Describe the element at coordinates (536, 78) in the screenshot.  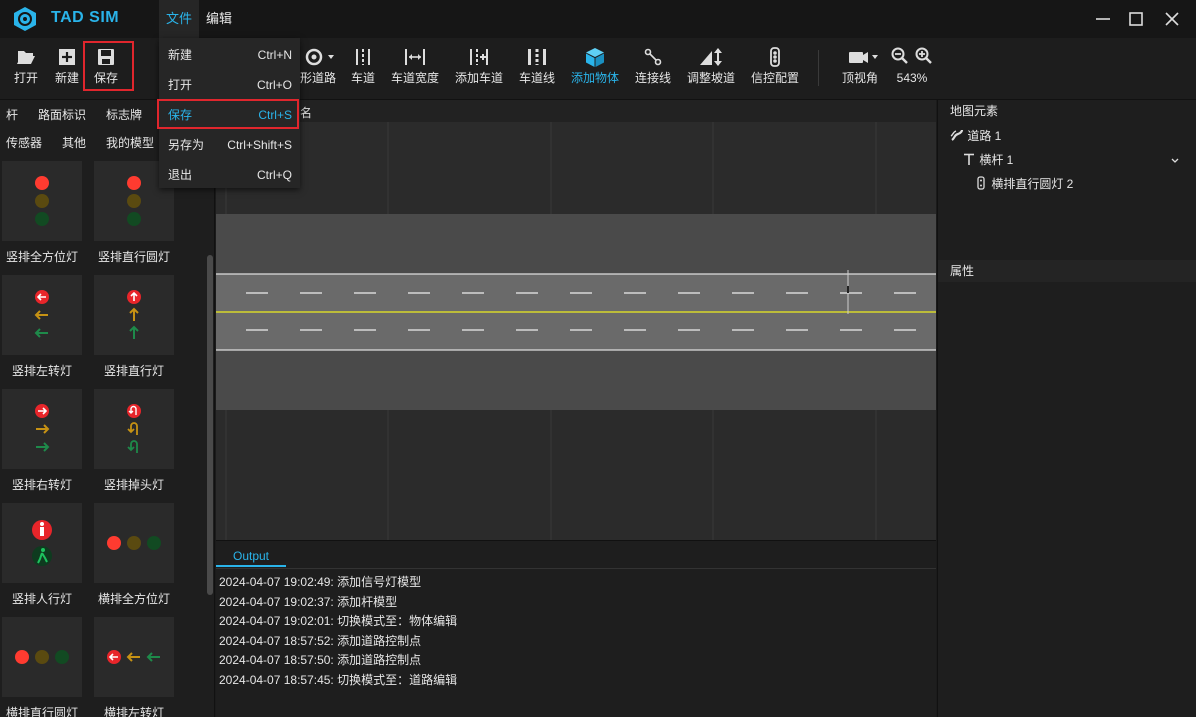
I see `lane-line-label: 车道线` at that location.